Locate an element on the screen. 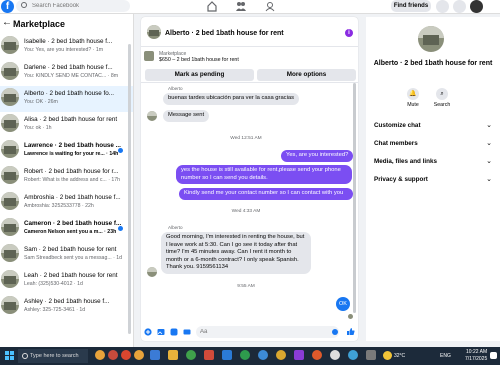  search-input is located at coordinates (79, 6).